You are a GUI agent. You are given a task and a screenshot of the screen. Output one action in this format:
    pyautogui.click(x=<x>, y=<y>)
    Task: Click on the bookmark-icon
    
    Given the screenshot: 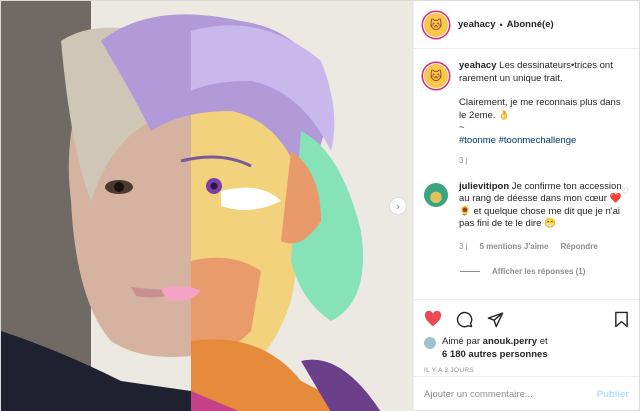 What is the action you would take?
    pyautogui.click(x=621, y=319)
    